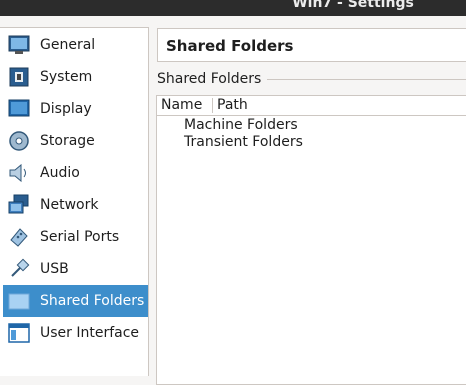 This screenshot has width=466, height=385. I want to click on column-header-path: Path, so click(232, 105).